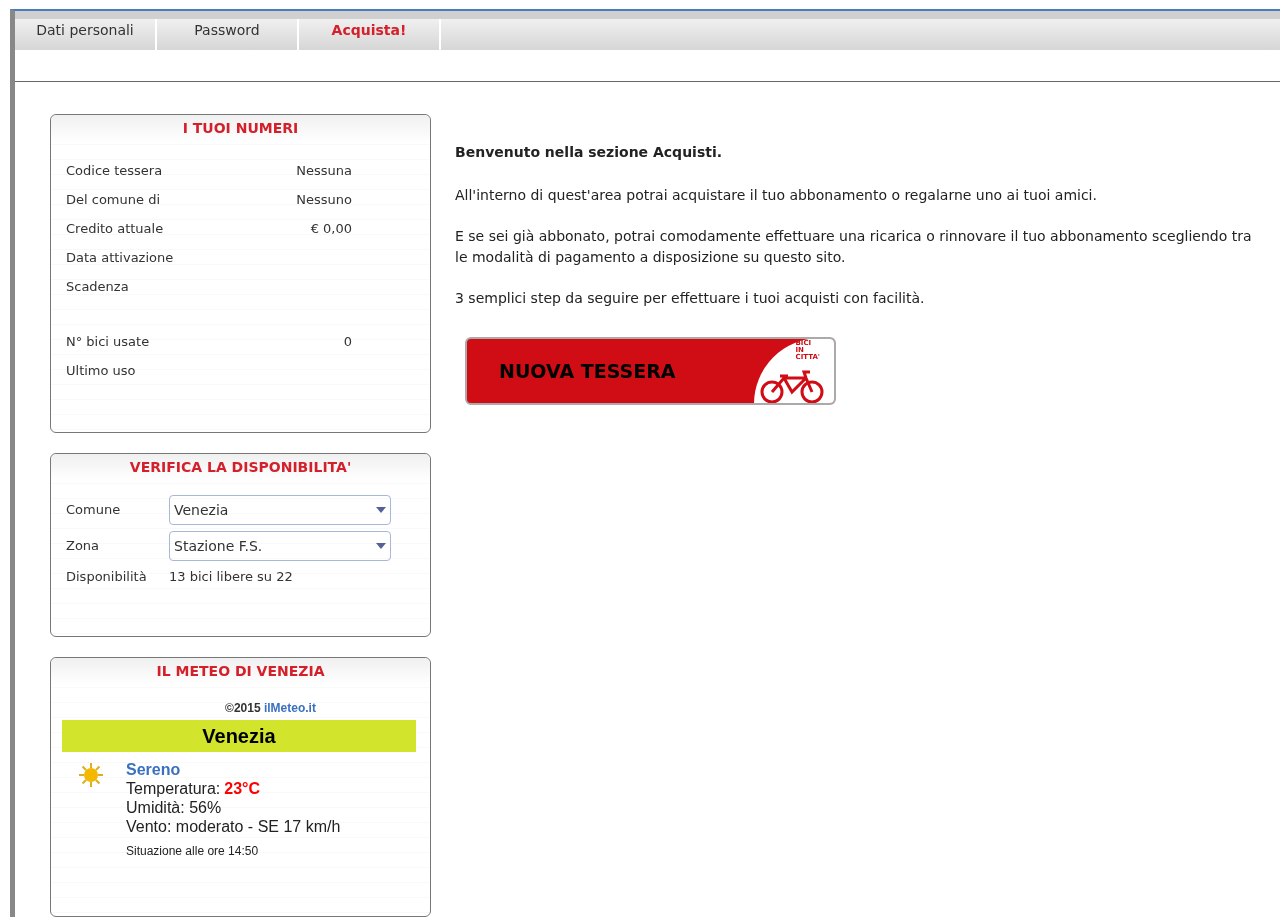  What do you see at coordinates (242, 788) in the screenshot?
I see `temperature-value: 23°C` at bounding box center [242, 788].